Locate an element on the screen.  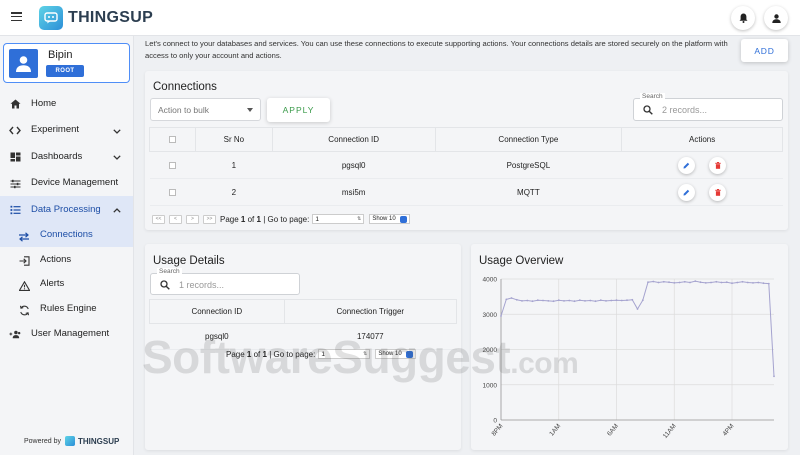
sidebar-item-rules-engine: Rules Engine is located at coordinates (66, 308).